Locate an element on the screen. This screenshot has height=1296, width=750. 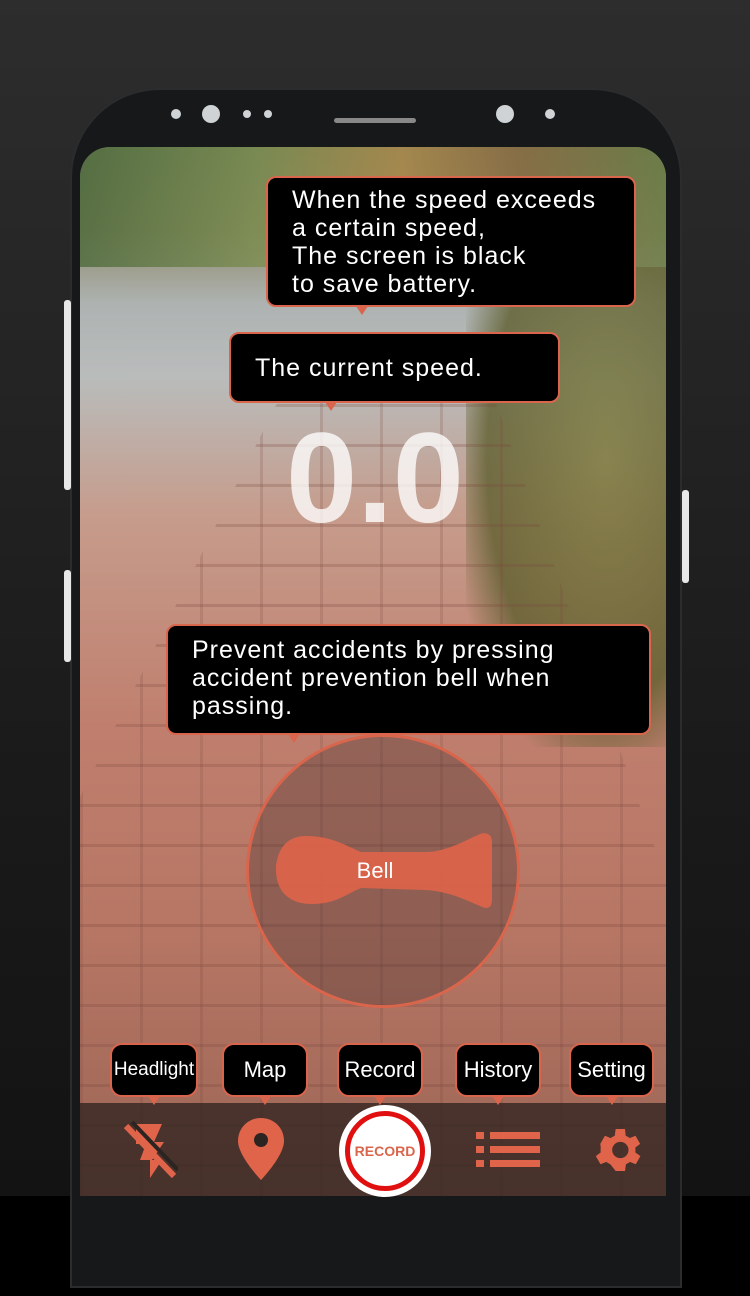
map-pin-icon is located at coordinates (261, 1149).